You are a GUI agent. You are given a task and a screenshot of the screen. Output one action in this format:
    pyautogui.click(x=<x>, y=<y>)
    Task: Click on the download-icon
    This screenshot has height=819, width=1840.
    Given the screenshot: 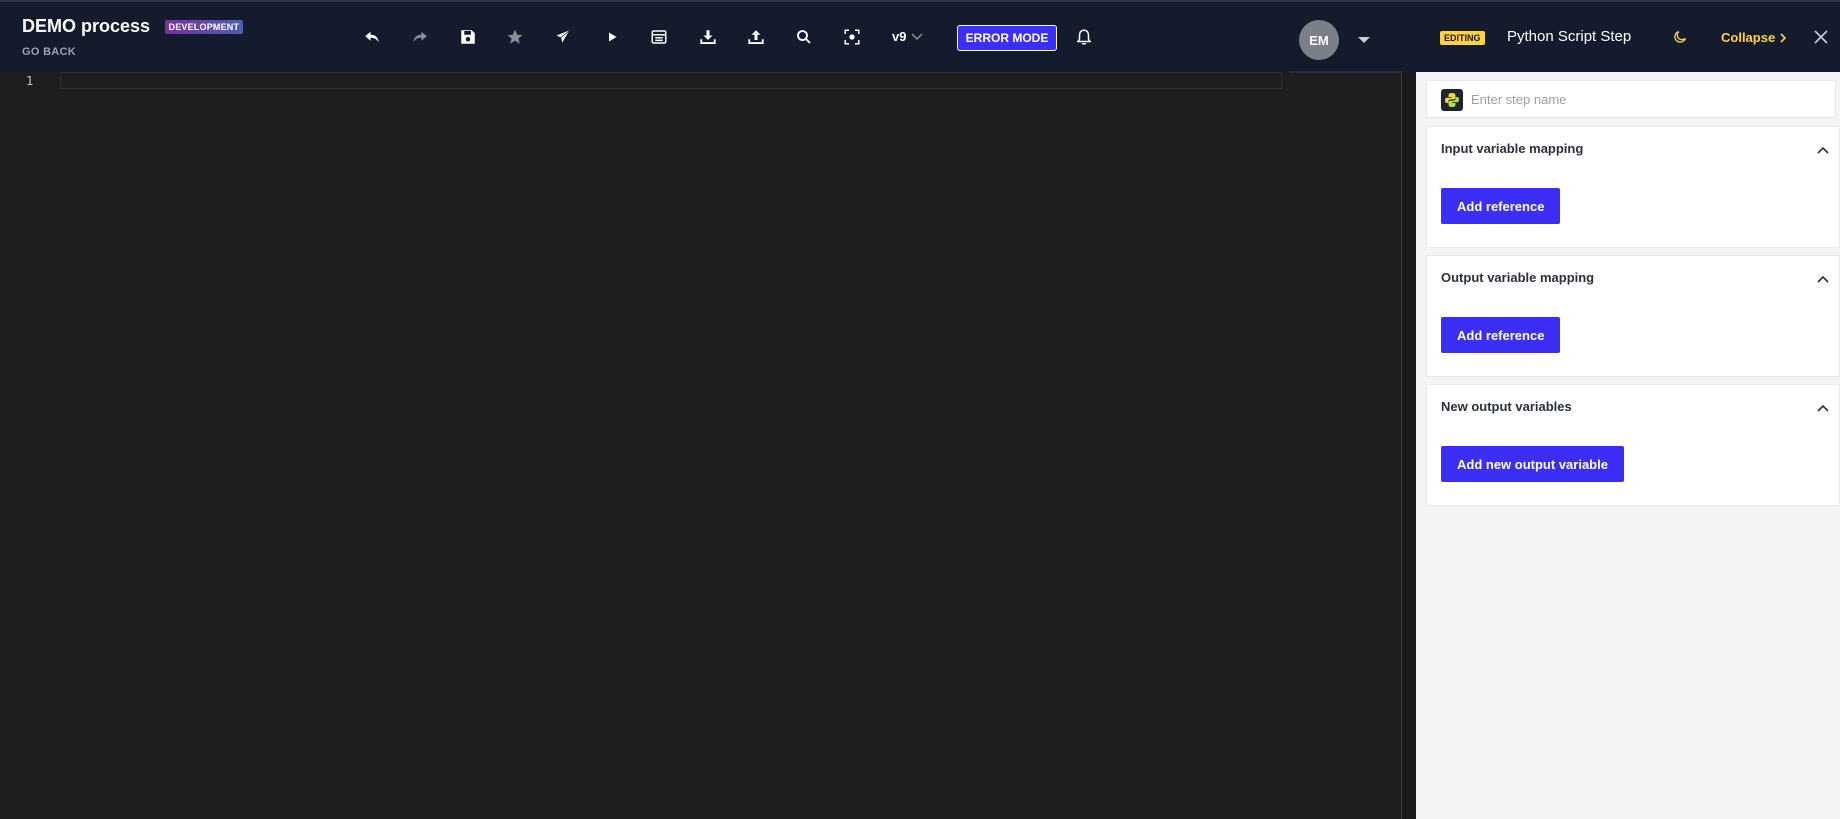 What is the action you would take?
    pyautogui.click(x=708, y=37)
    